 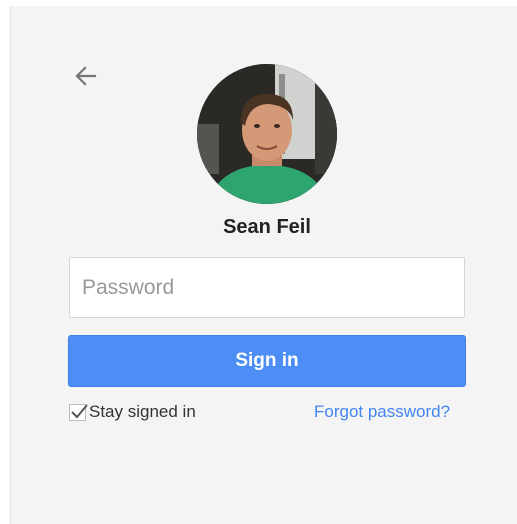 What do you see at coordinates (267, 227) in the screenshot?
I see `user-name: Sean Feil` at bounding box center [267, 227].